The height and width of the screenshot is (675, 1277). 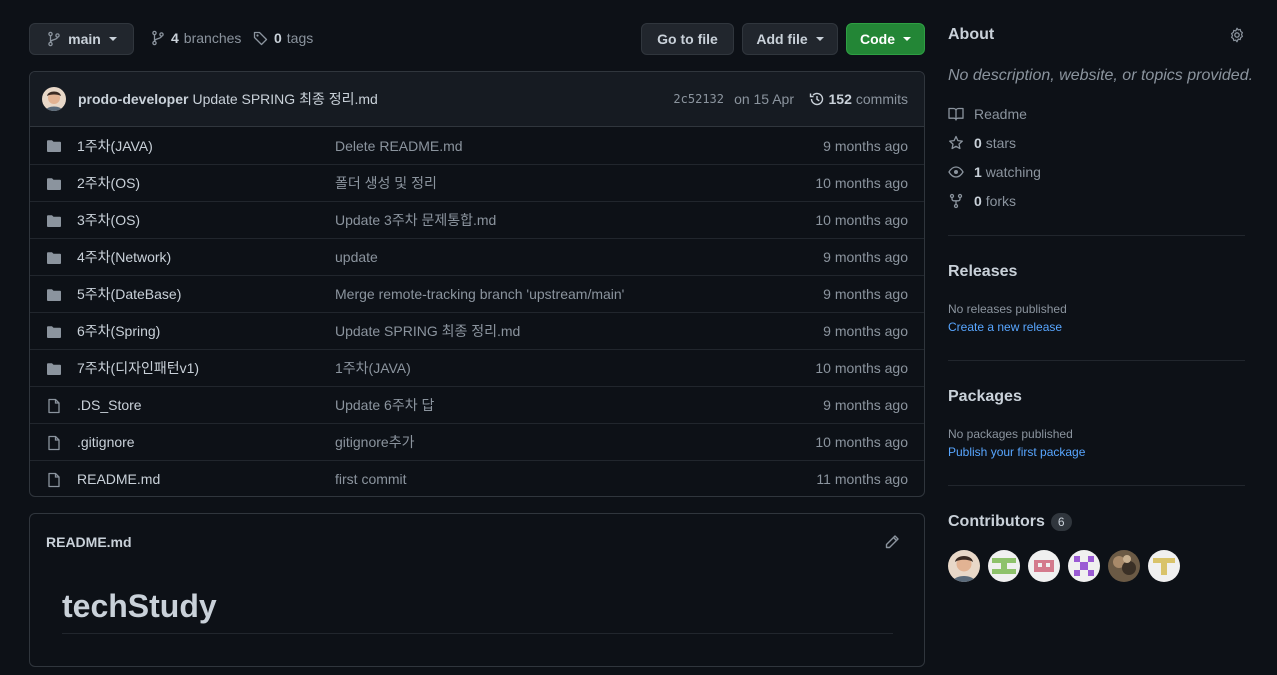 I want to click on watching-link: 1 watching, so click(x=994, y=172).